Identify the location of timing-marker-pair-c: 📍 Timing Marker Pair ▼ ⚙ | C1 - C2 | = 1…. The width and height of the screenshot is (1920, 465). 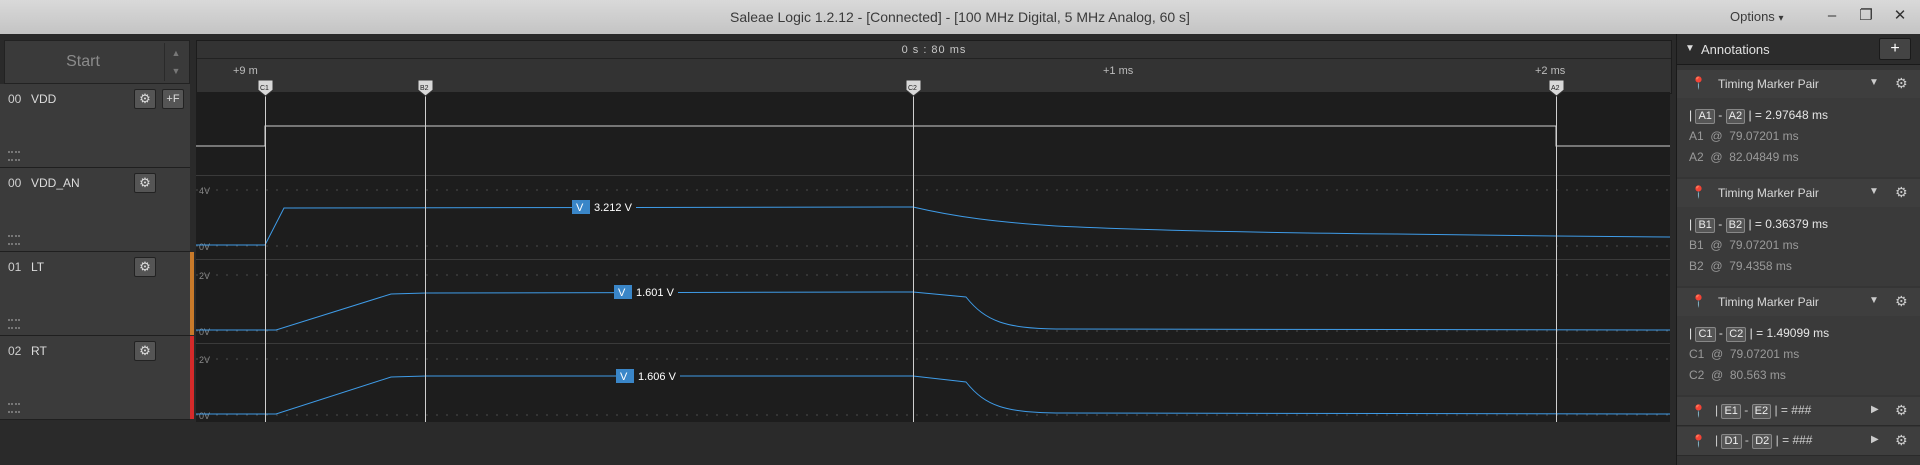
(1798, 341).